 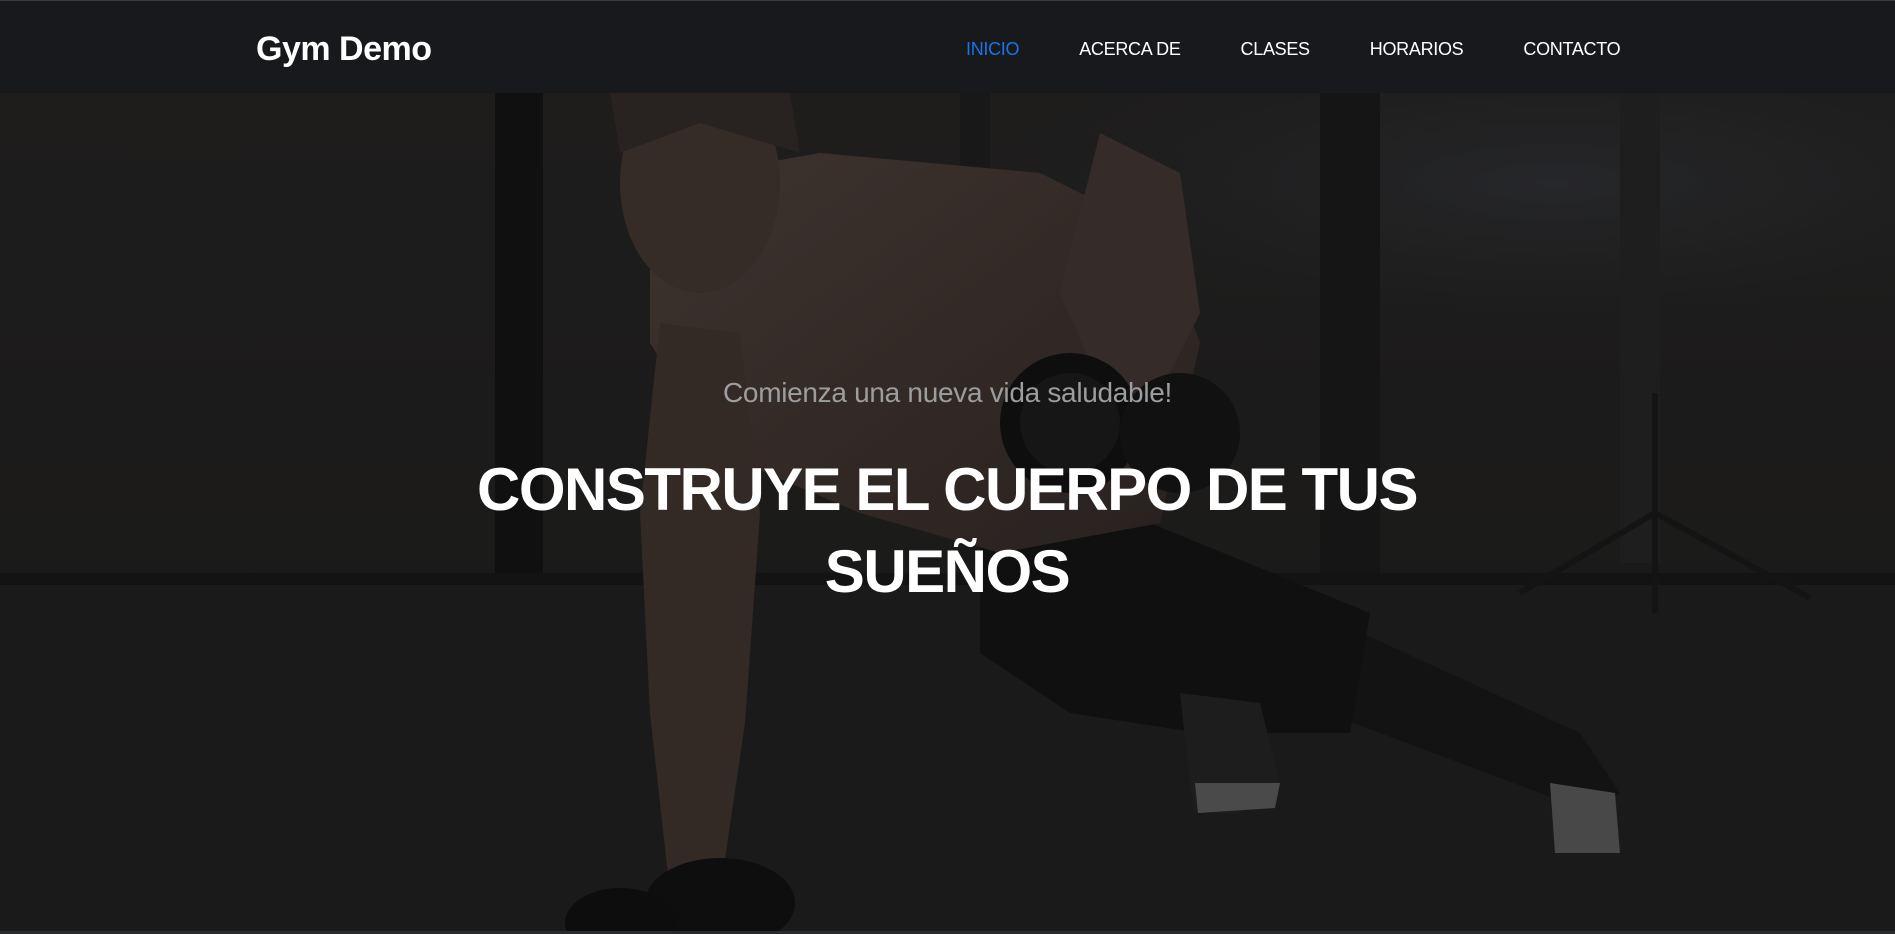 I want to click on nav-link-horarios: HORARIOS, so click(x=1417, y=49).